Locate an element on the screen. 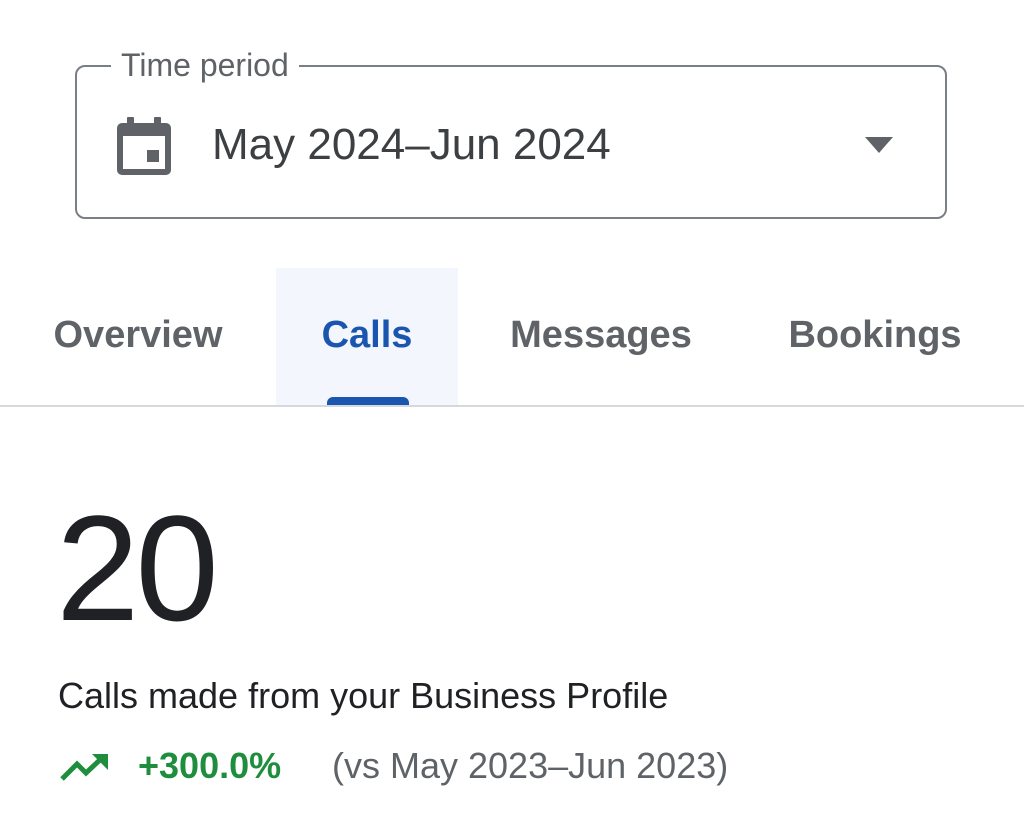 The width and height of the screenshot is (1024, 840). time-period-label: Time period is located at coordinates (205, 65).